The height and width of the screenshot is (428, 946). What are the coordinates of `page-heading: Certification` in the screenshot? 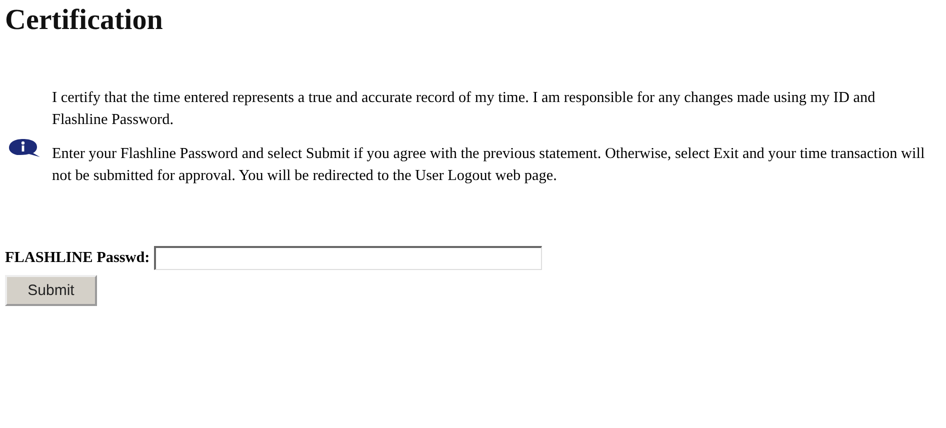 It's located at (84, 20).